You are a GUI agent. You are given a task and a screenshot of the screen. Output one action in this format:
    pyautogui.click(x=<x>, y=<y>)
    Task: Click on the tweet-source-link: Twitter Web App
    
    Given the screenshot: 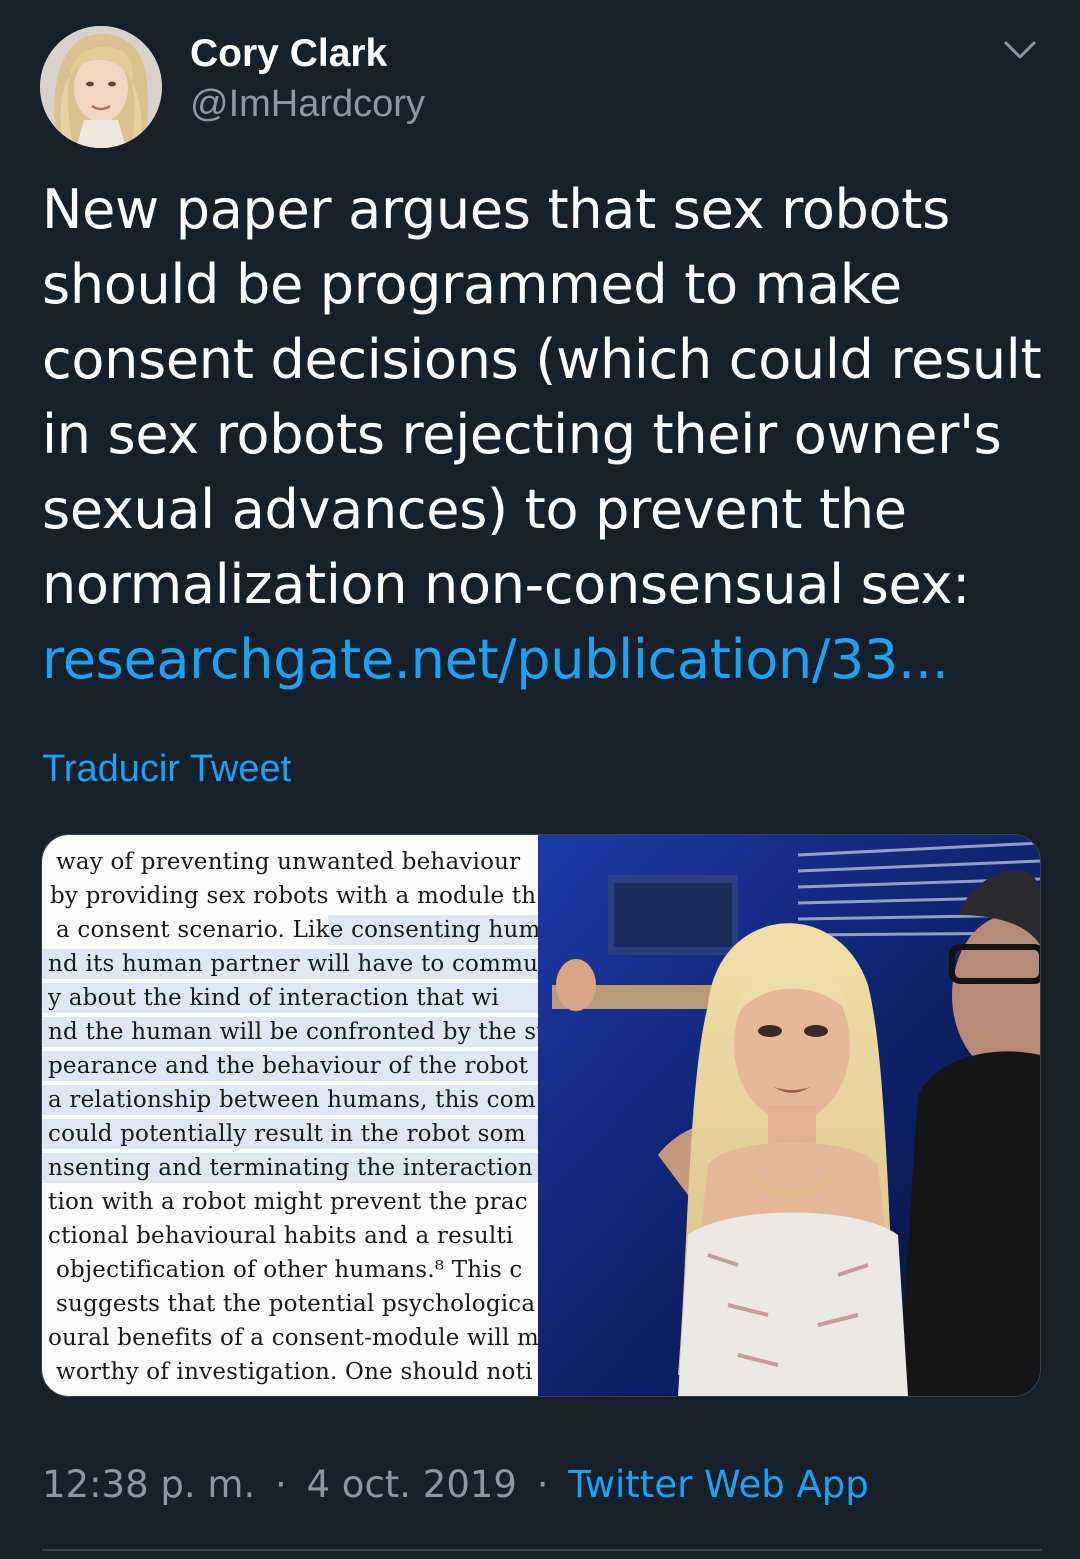 What is the action you would take?
    pyautogui.click(x=718, y=1484)
    